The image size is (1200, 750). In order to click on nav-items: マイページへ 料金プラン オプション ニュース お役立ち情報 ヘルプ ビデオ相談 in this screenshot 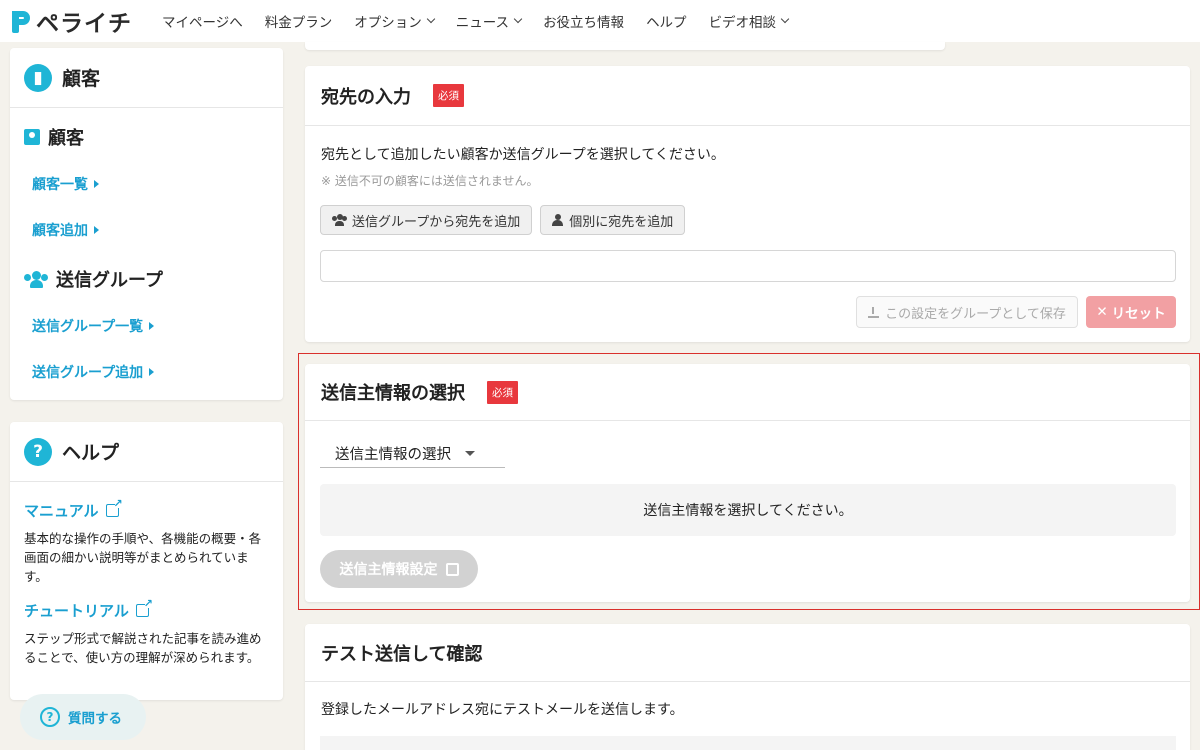, I will do `click(486, 21)`.